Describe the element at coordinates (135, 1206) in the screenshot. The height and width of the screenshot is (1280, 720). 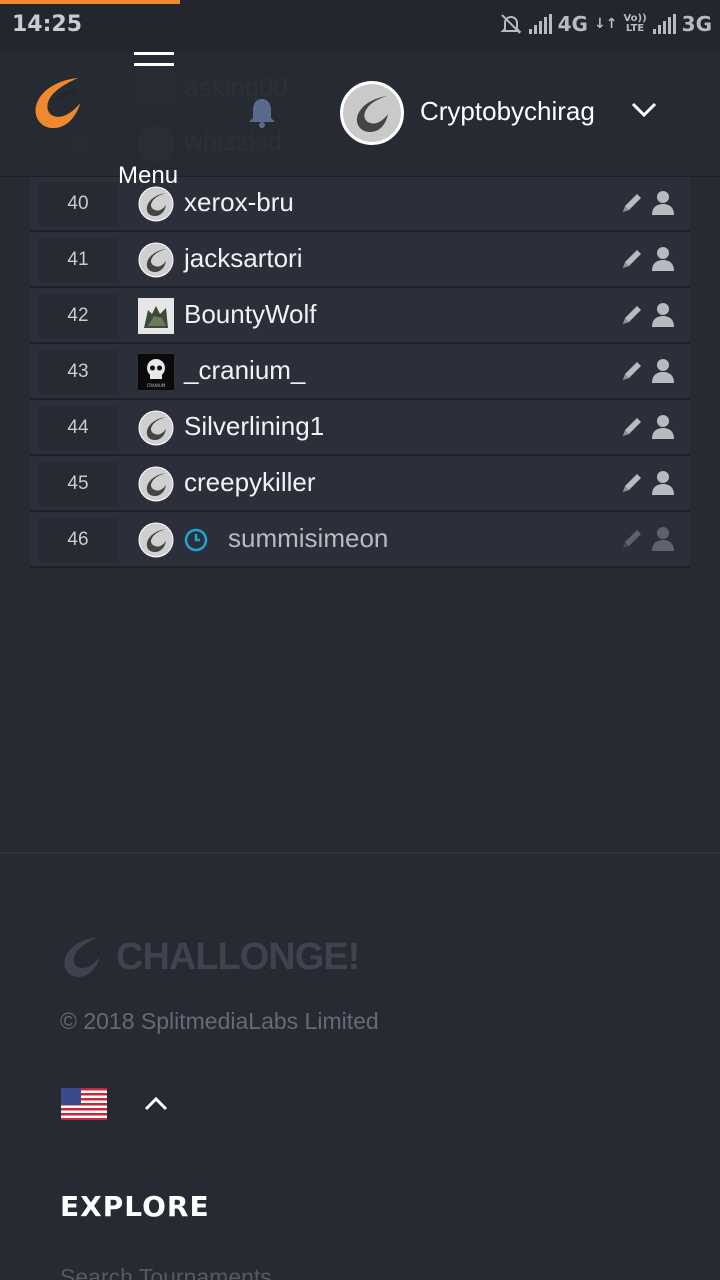
I see `explore-heading: EXPLORE` at that location.